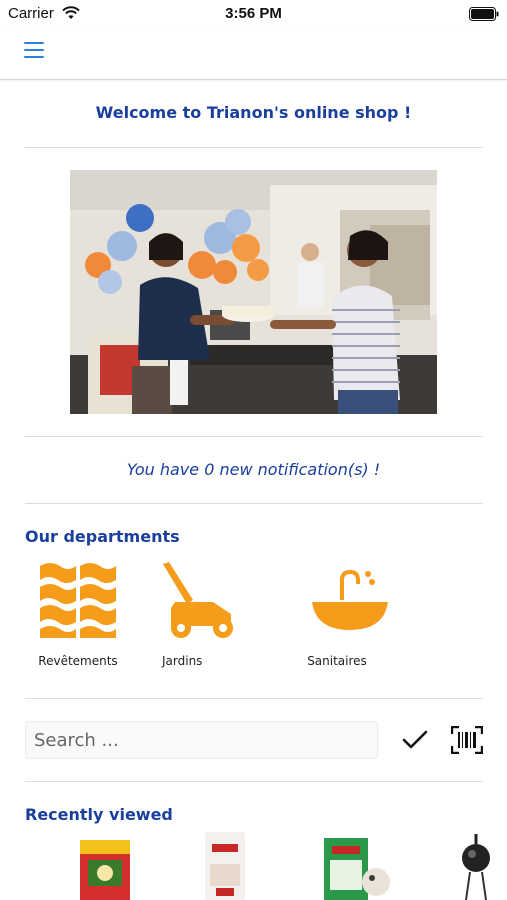 The height and width of the screenshot is (900, 507). I want to click on sink-icon, so click(350, 600).